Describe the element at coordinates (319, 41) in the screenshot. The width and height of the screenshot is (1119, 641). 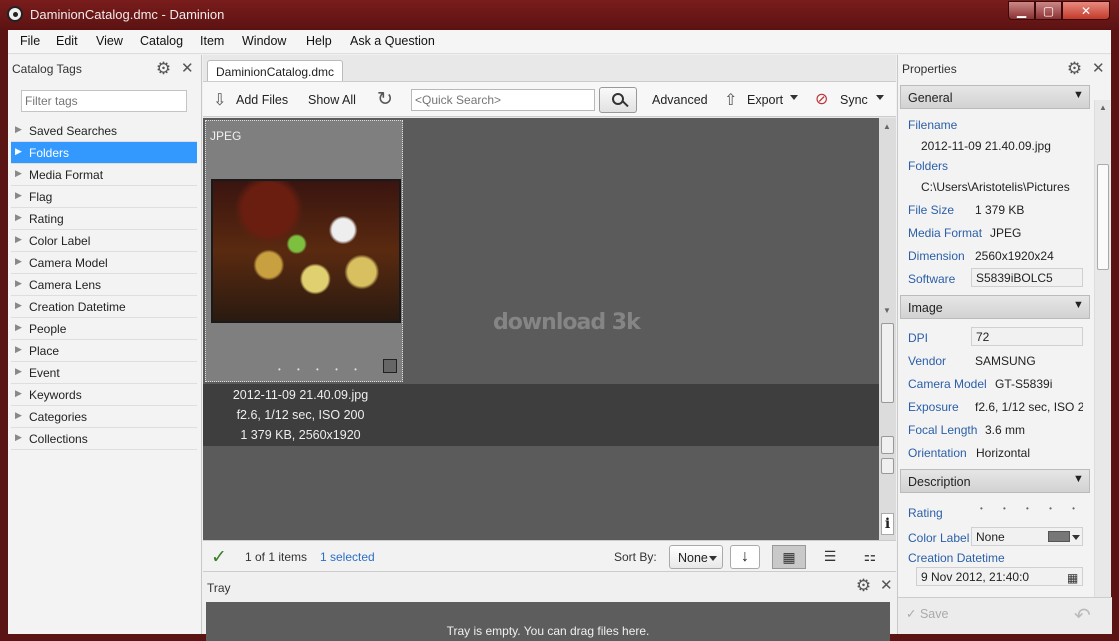
I see `menu-help: Help` at that location.